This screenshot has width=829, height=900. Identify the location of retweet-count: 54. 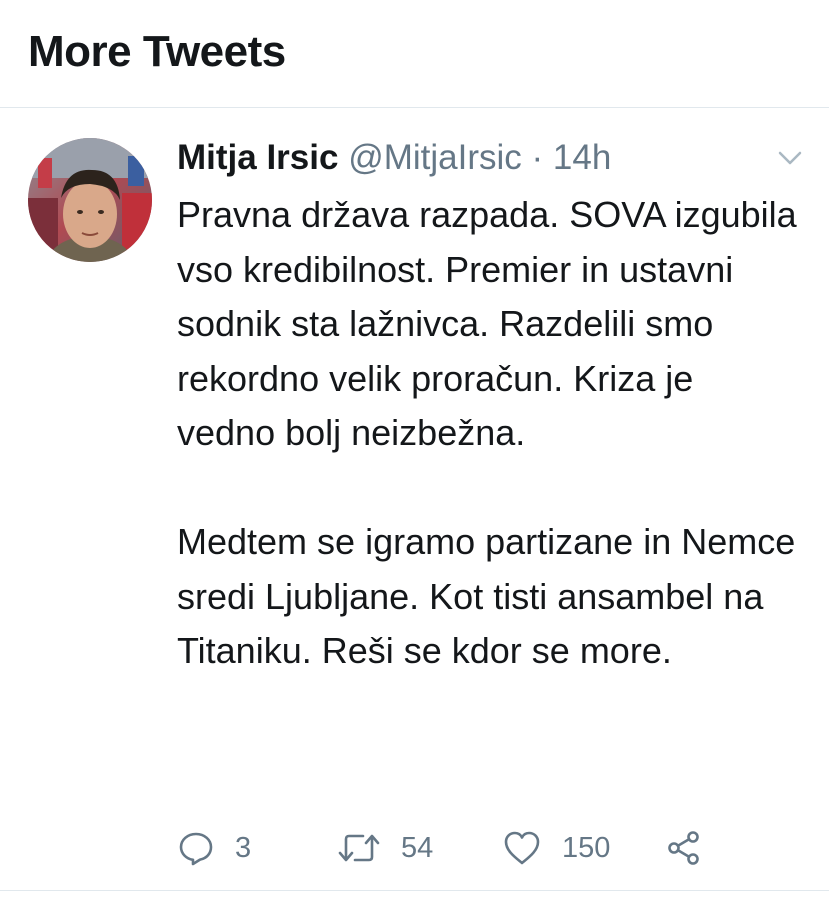
(417, 847).